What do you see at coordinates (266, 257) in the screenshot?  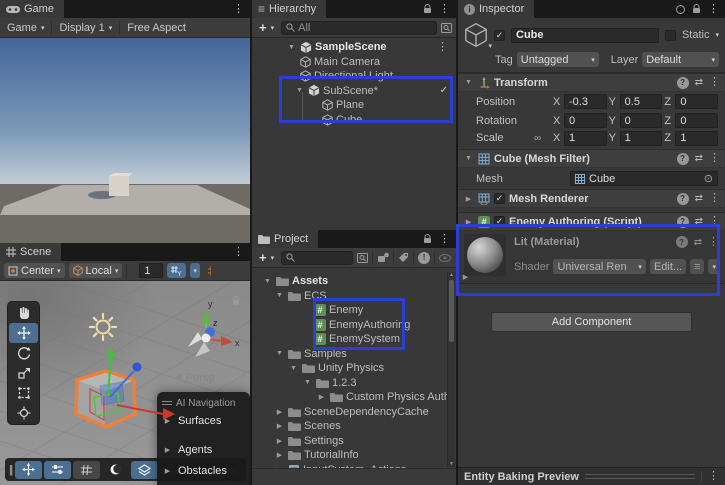 I see `add-asset-button: + ▾` at bounding box center [266, 257].